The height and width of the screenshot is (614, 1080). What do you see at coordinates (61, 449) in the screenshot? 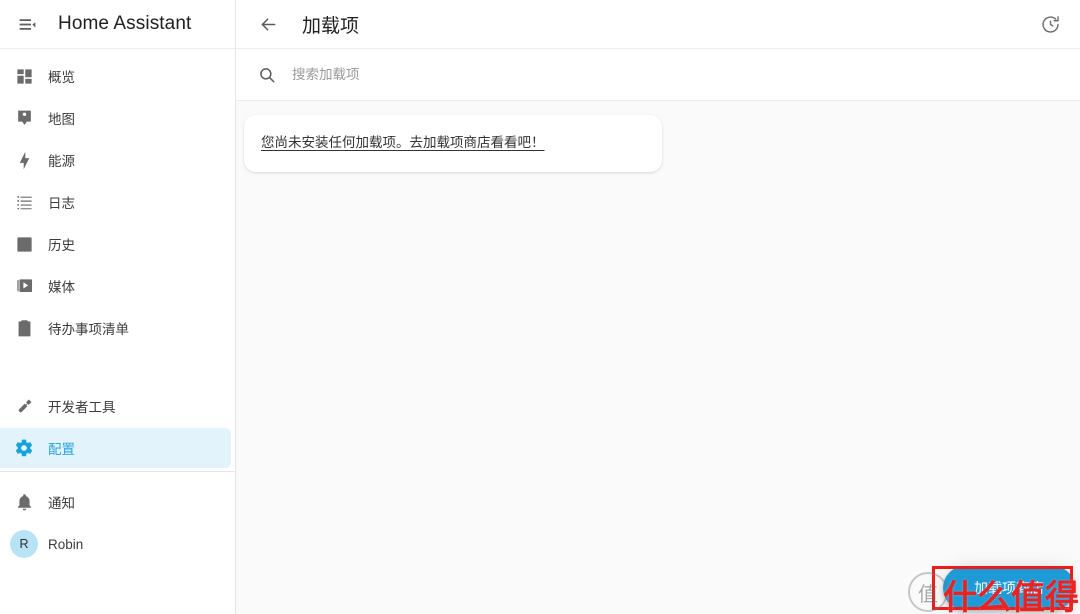
I see `sidebar-item-label: 配置` at bounding box center [61, 449].